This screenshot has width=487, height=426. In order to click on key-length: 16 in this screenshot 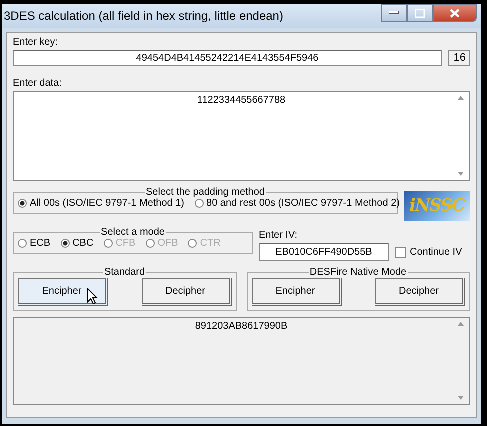, I will do `click(459, 58)`.